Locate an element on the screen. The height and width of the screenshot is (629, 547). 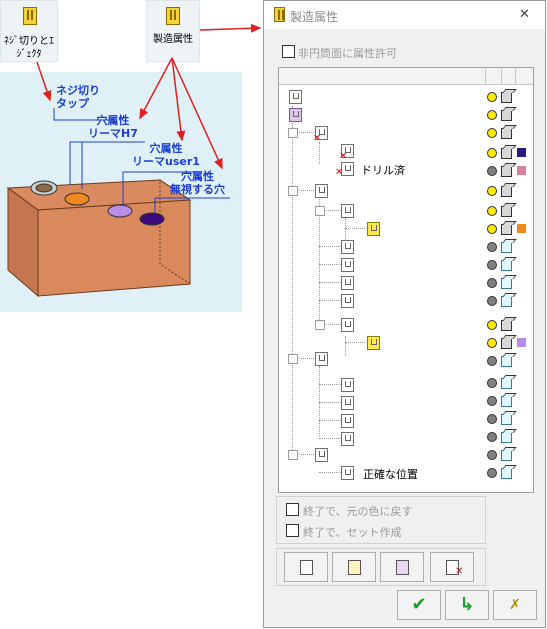
arrow-check-icon: ↳ is located at coordinates (467, 604).